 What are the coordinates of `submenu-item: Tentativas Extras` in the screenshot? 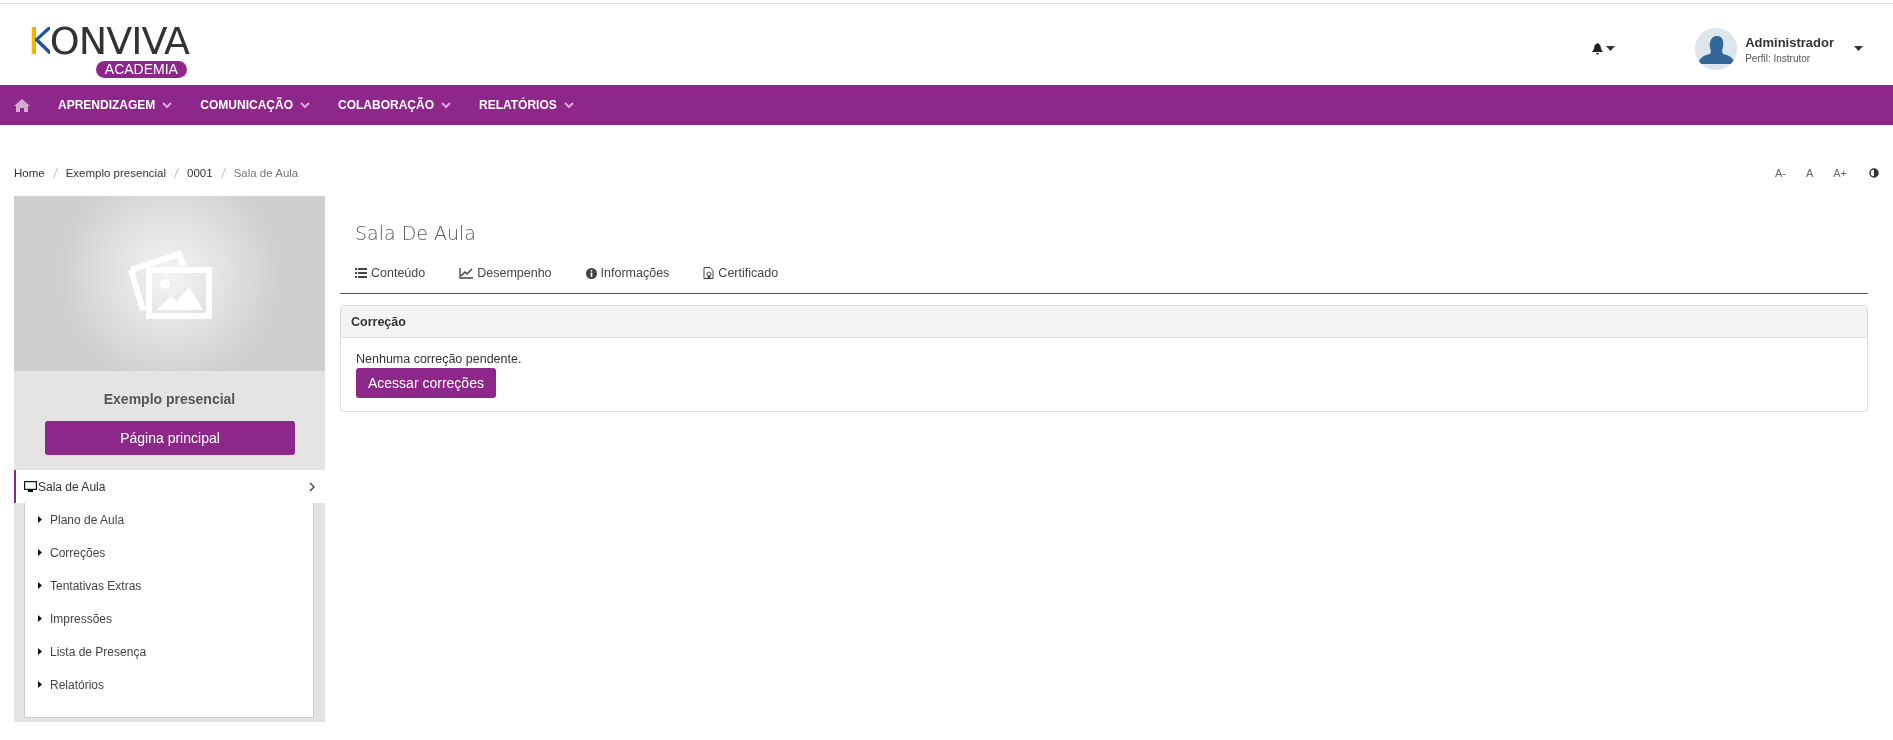 It's located at (169, 585).